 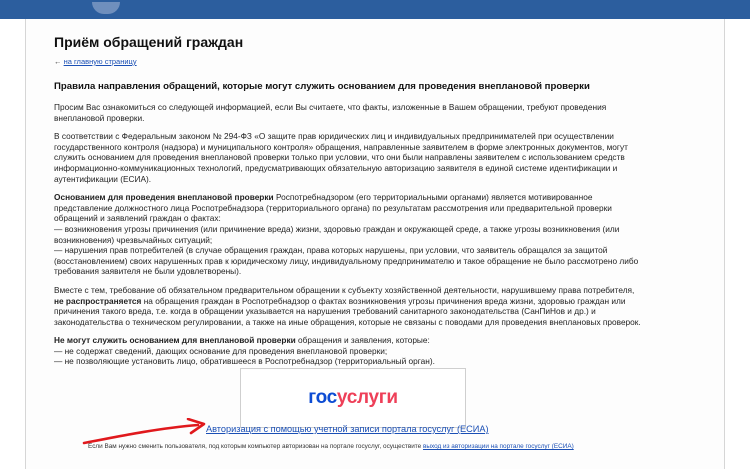 I want to click on gosuslugi-logo-part: гос, so click(x=322, y=397).